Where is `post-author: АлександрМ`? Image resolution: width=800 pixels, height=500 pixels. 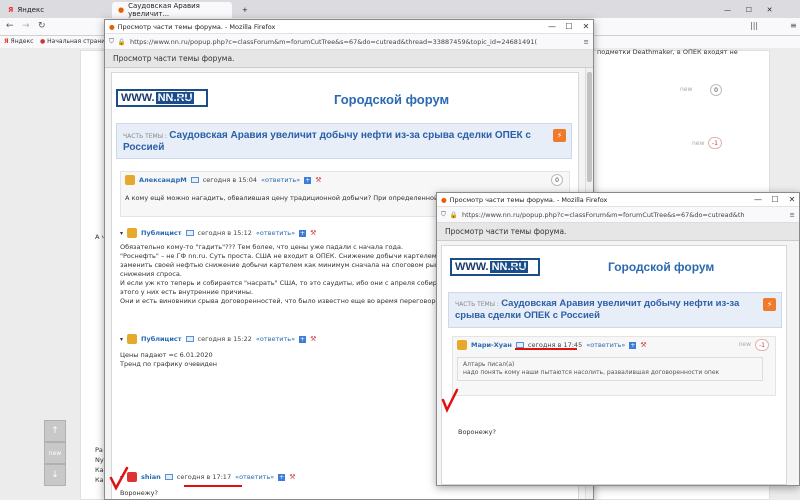 post-author: АлександрМ is located at coordinates (163, 180).